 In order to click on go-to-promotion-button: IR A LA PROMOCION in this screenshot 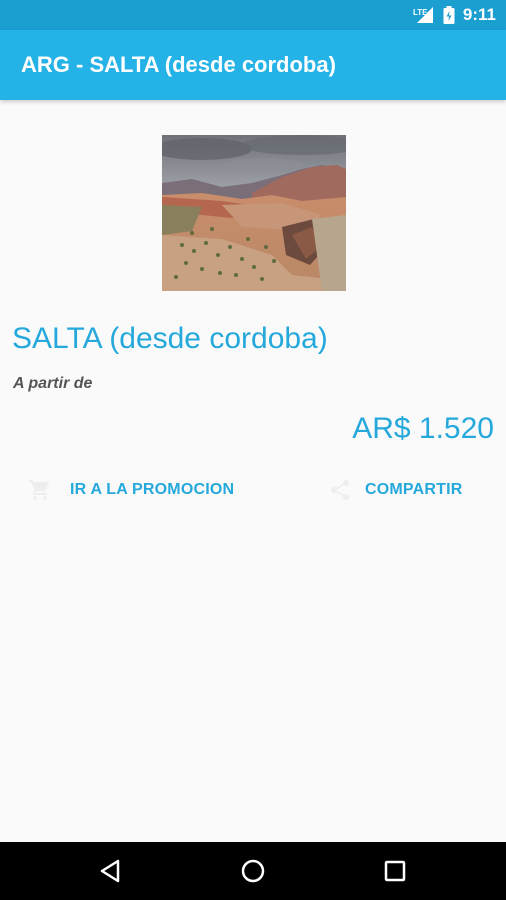, I will do `click(131, 490)`.